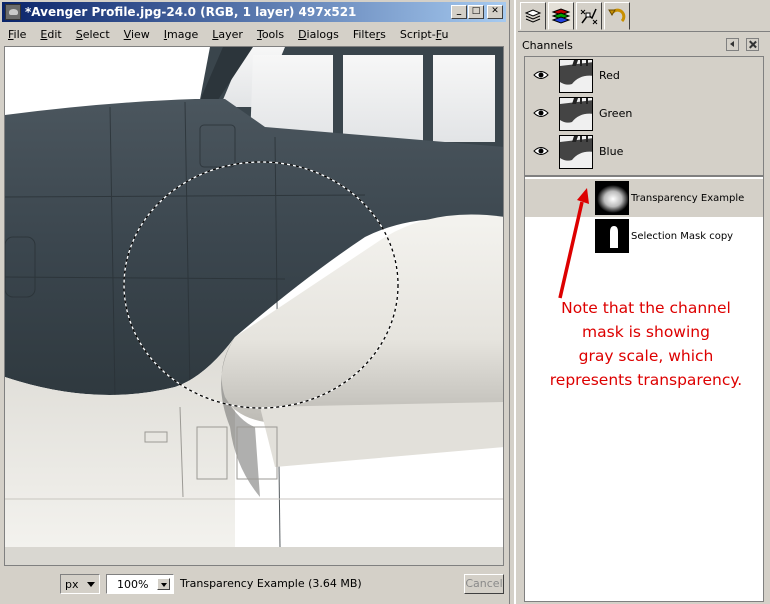 This screenshot has width=770, height=604. I want to click on minimize-button: _, so click(459, 12).